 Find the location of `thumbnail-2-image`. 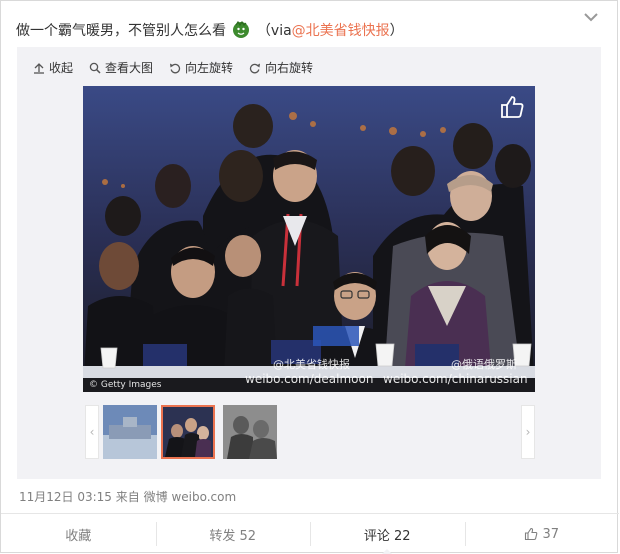

thumbnail-2-image is located at coordinates (188, 432).